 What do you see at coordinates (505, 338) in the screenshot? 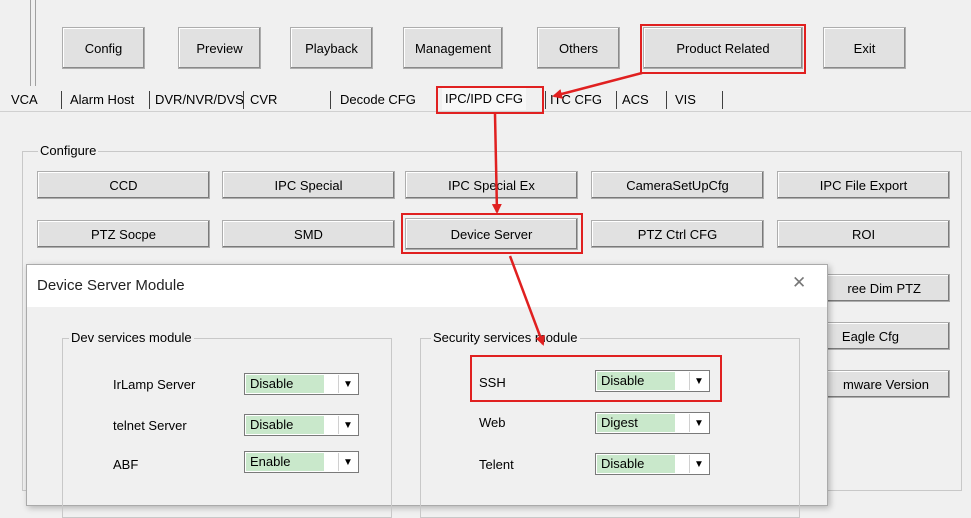
I see `security-services-group-title: Security services module` at bounding box center [505, 338].